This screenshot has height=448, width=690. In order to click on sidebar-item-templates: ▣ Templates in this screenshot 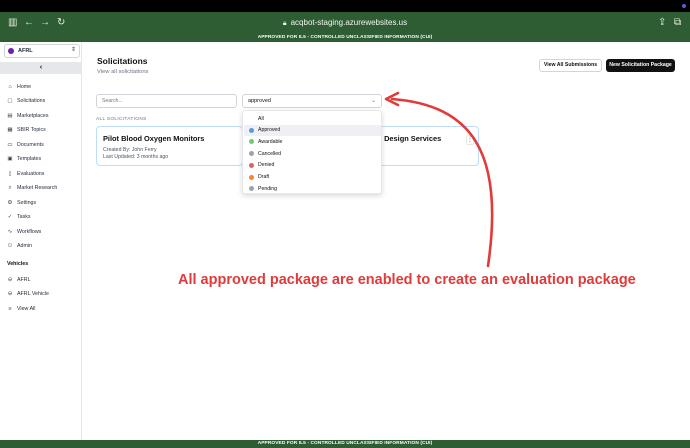, I will do `click(24, 159)`.